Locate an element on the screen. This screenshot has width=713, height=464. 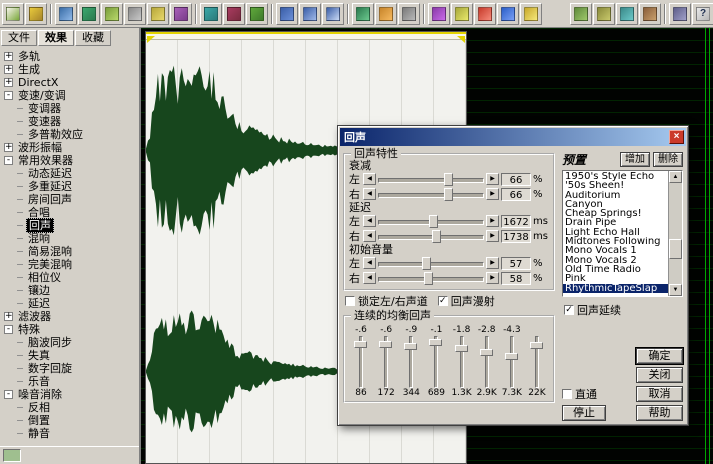
cancel-button: 取消 is located at coordinates (659, 394).